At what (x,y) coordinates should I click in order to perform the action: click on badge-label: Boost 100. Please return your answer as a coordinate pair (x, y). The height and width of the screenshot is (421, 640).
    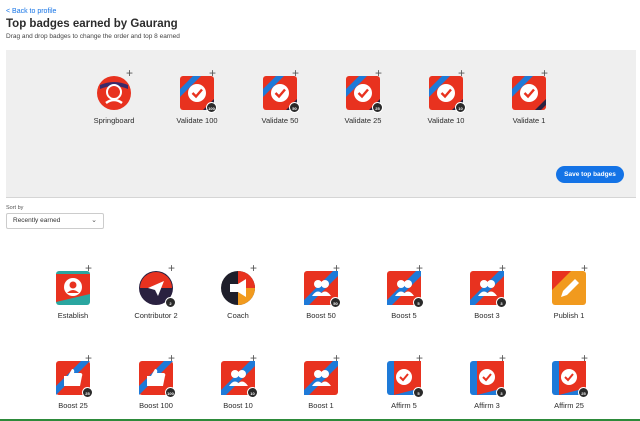
    Looking at the image, I should click on (156, 405).